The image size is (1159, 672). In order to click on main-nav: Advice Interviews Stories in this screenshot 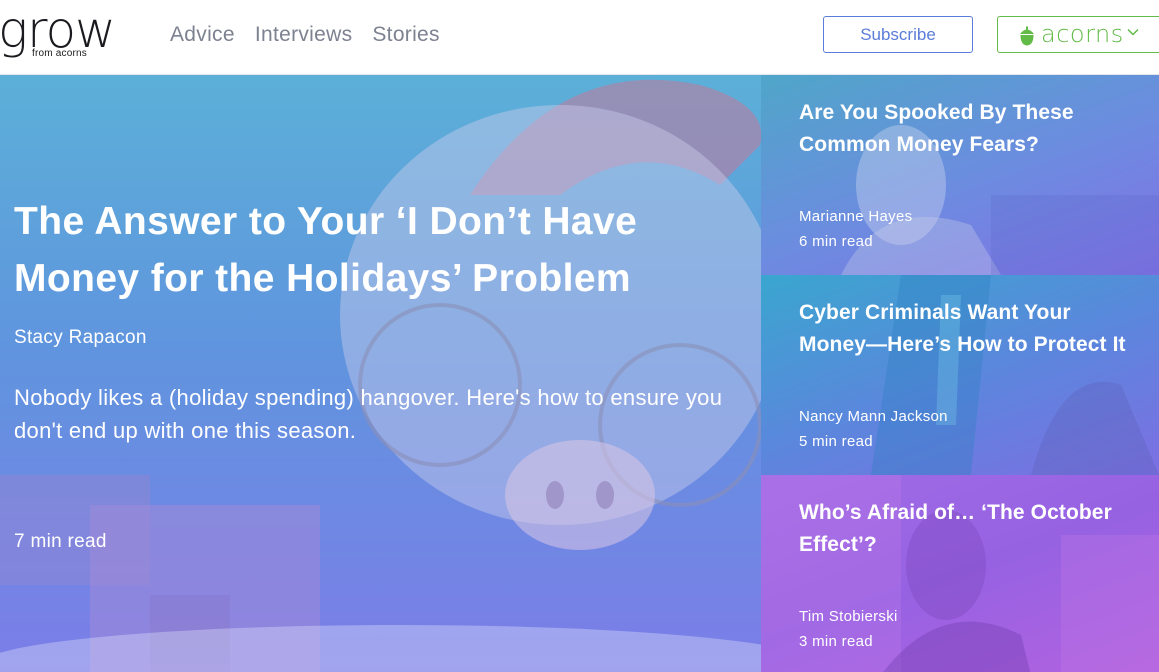, I will do `click(305, 35)`.